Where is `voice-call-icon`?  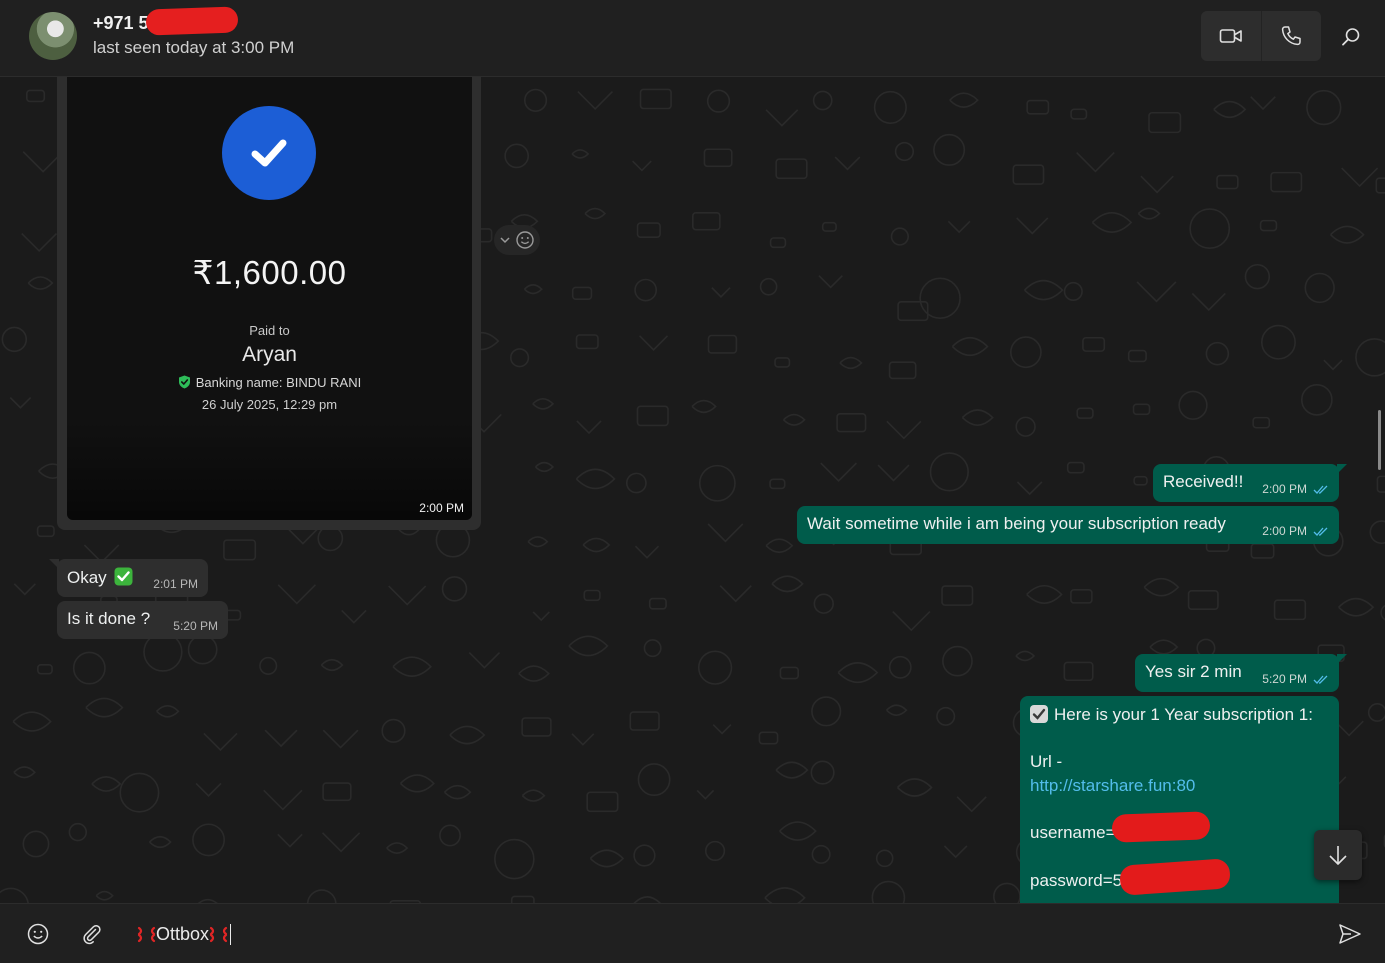 voice-call-icon is located at coordinates (1291, 36).